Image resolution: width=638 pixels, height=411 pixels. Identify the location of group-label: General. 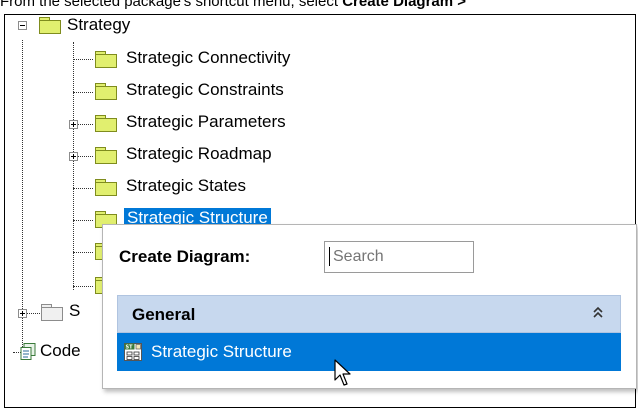
(164, 314).